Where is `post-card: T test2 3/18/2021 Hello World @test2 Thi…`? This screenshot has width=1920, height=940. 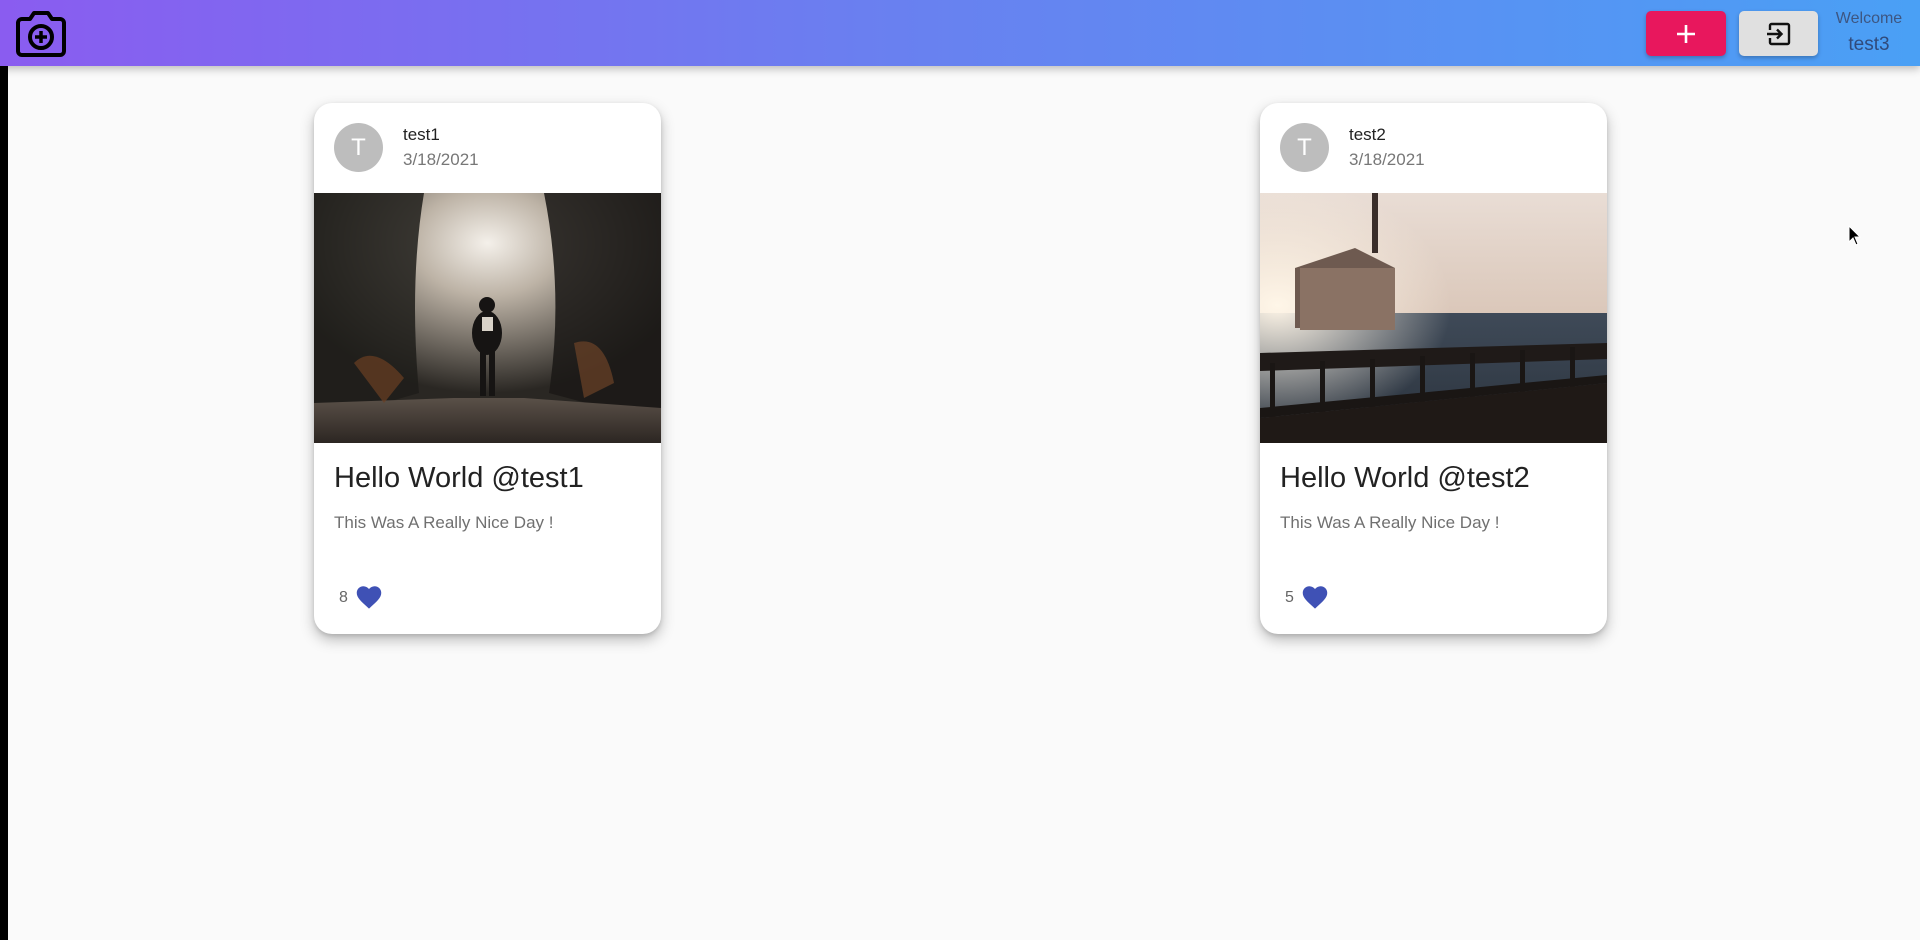 post-card: T test2 3/18/2021 Hello World @test2 Thi… is located at coordinates (1433, 368).